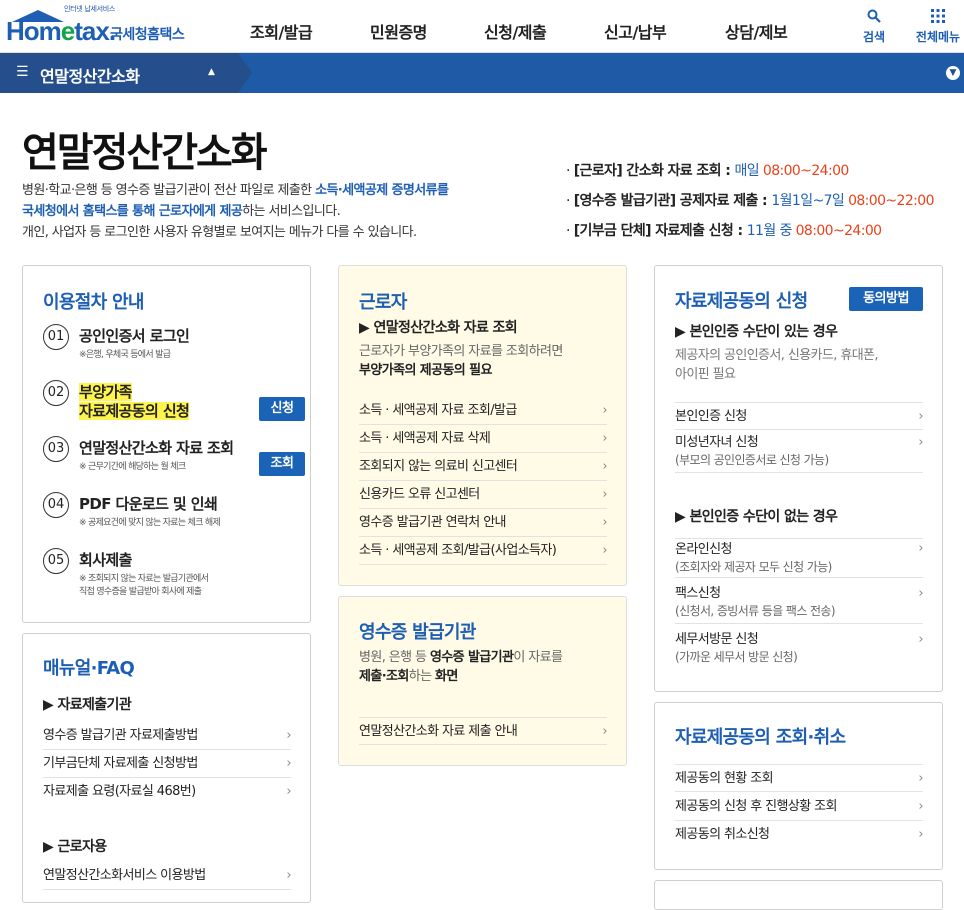 This screenshot has width=964, height=910. Describe the element at coordinates (483, 523) in the screenshot. I see `worker-link-issuer-contact: 영수증 발급기관 연락처 안내 ›` at that location.